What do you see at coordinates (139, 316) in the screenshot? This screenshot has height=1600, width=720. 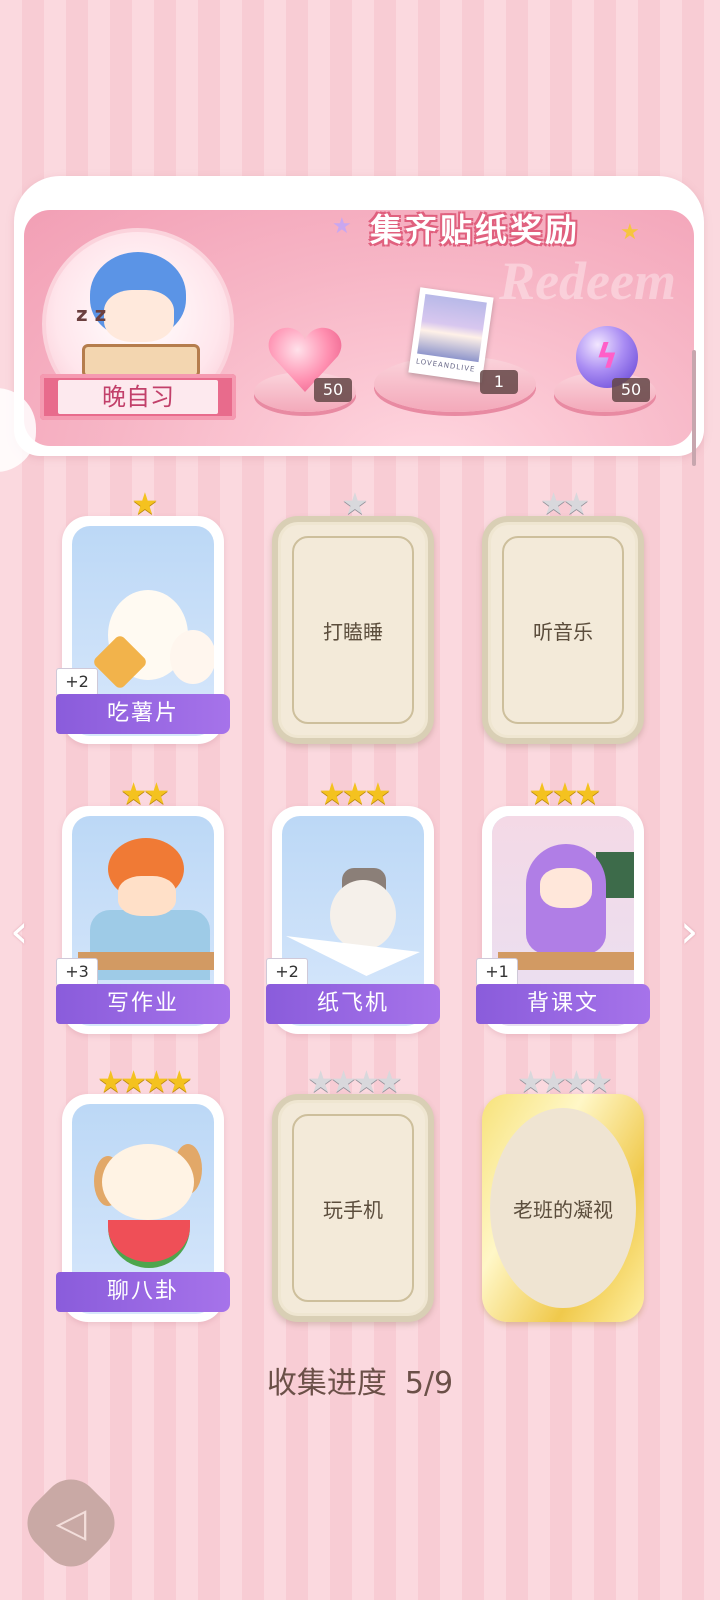 I see `avatar-face` at bounding box center [139, 316].